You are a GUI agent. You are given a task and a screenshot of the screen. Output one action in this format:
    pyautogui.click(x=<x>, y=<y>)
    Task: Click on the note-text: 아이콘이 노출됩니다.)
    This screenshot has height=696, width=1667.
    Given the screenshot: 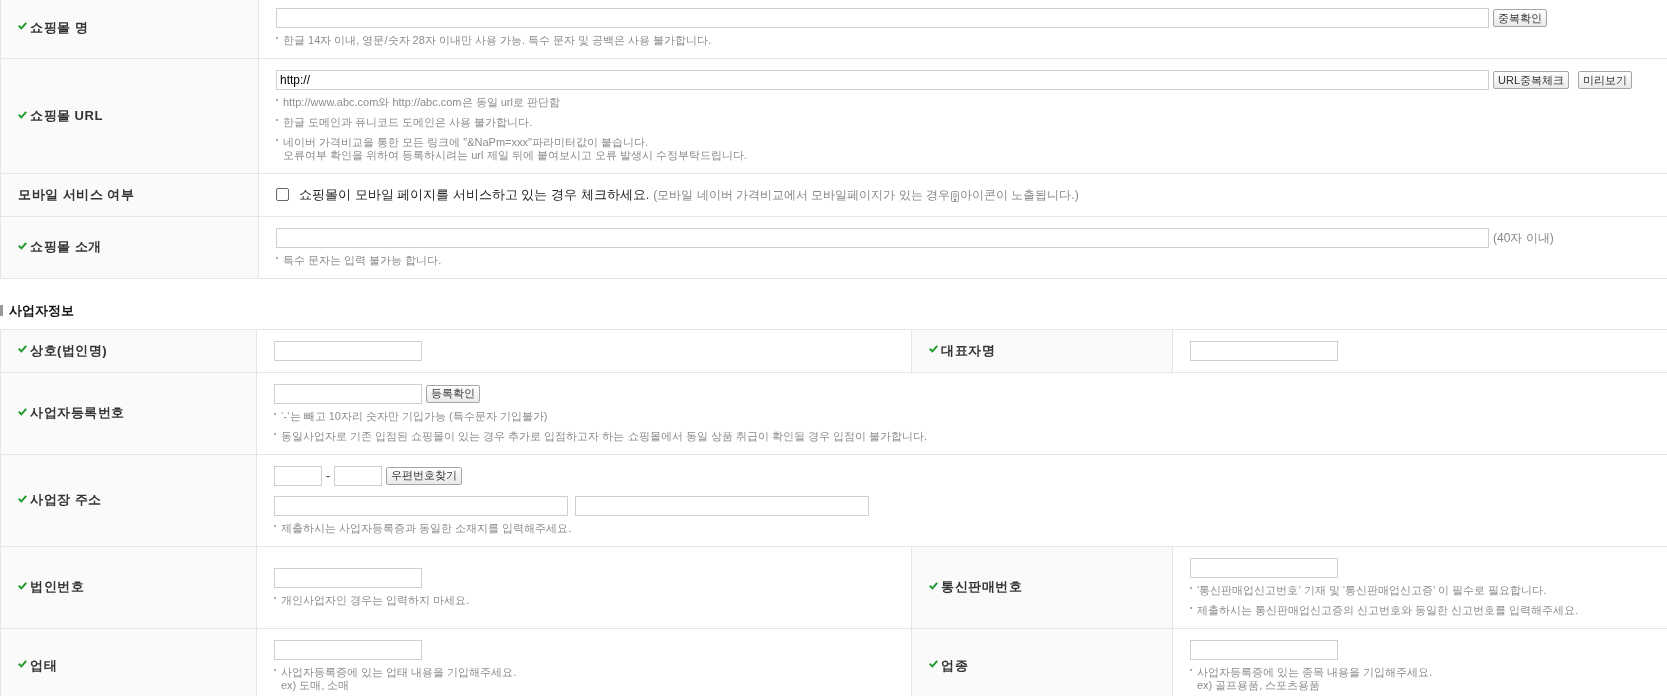 What is the action you would take?
    pyautogui.click(x=1019, y=195)
    